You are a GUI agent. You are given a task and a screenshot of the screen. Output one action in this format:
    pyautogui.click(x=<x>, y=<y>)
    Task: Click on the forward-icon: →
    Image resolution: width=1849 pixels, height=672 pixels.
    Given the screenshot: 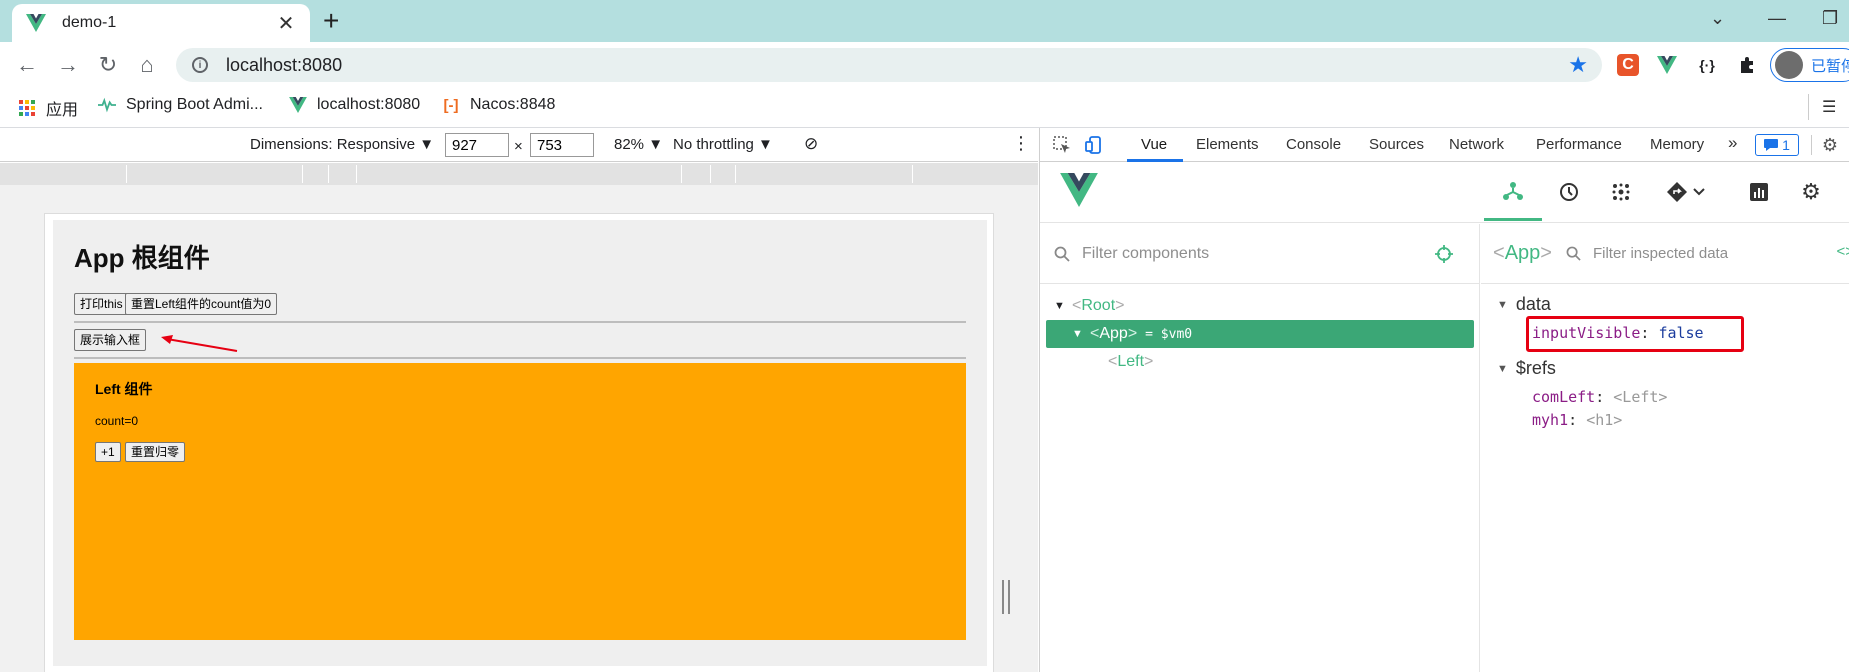 What is the action you would take?
    pyautogui.click(x=68, y=65)
    